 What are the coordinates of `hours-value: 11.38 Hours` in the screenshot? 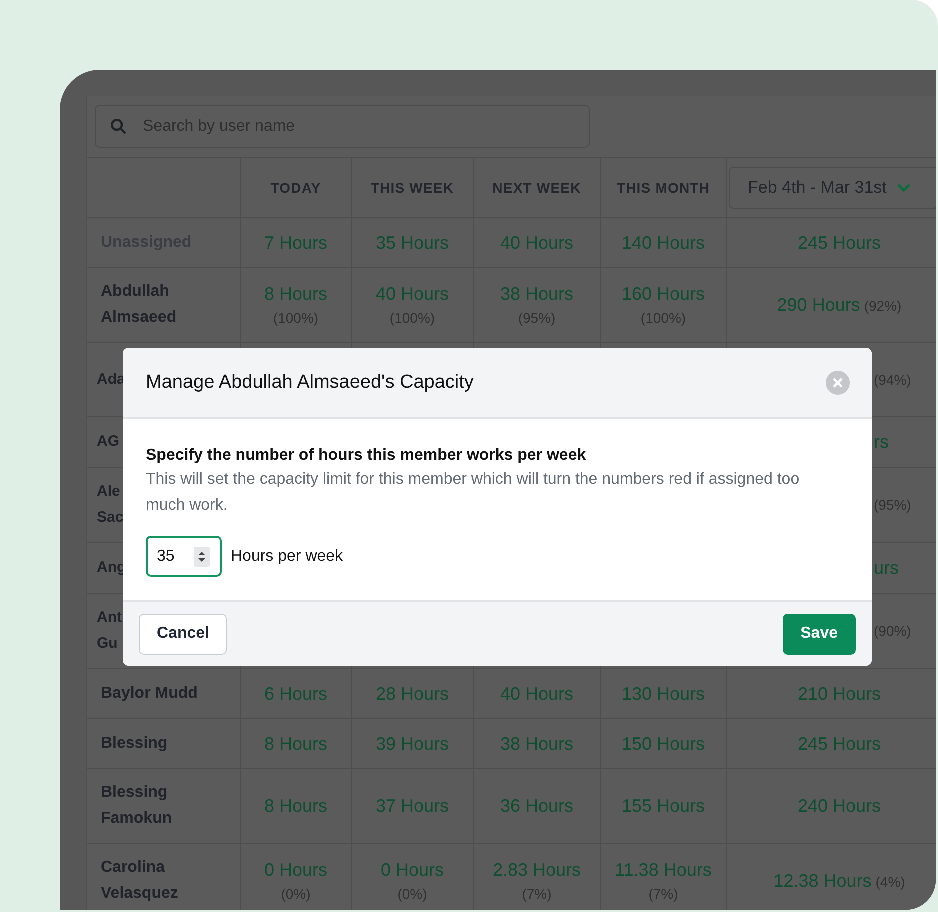 It's located at (663, 870).